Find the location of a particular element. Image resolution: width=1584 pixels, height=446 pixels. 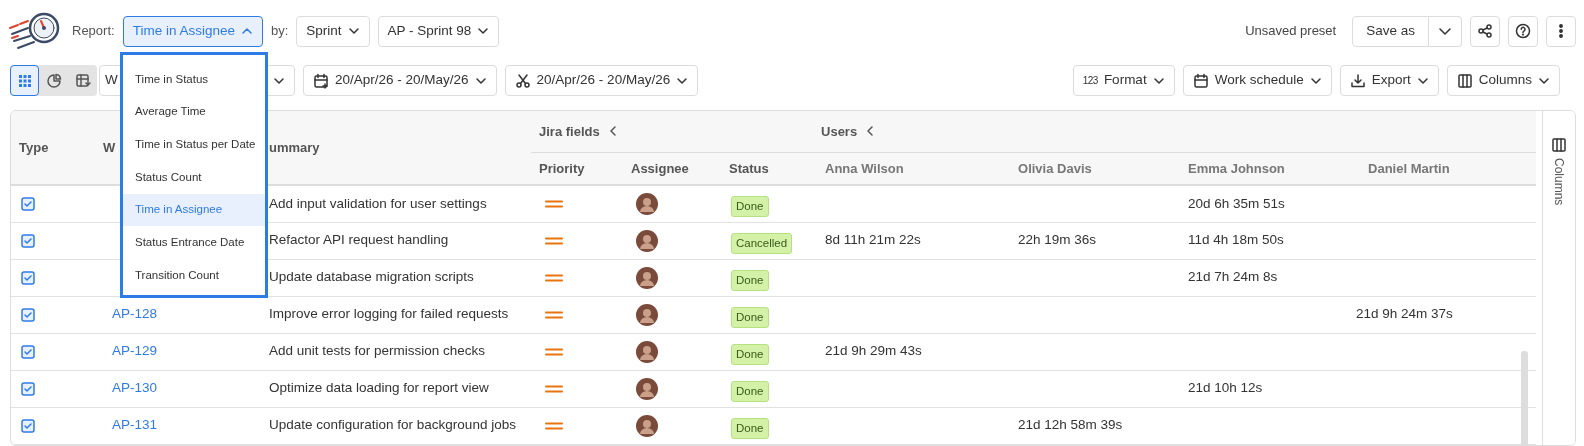

side-panel-label: Columns is located at coordinates (1559, 182).